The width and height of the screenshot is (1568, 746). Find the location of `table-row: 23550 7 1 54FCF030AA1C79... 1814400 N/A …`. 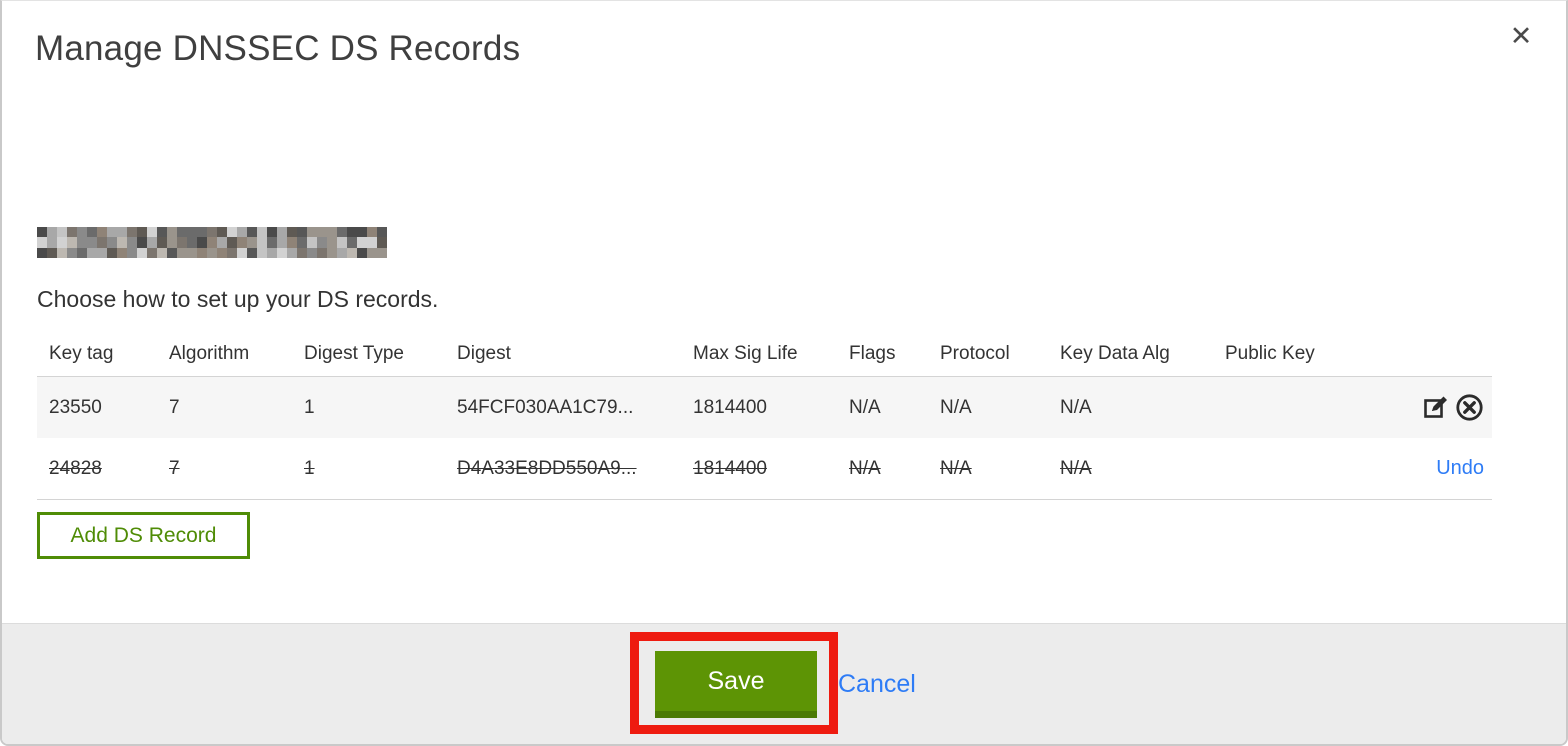

table-row: 23550 7 1 54FCF030AA1C79... 1814400 N/A … is located at coordinates (764, 407).